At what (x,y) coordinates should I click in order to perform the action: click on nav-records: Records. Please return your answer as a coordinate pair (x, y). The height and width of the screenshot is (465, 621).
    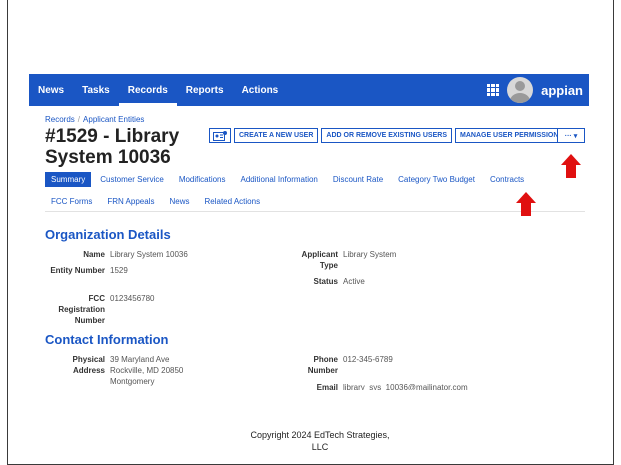
    Looking at the image, I should click on (147, 90).